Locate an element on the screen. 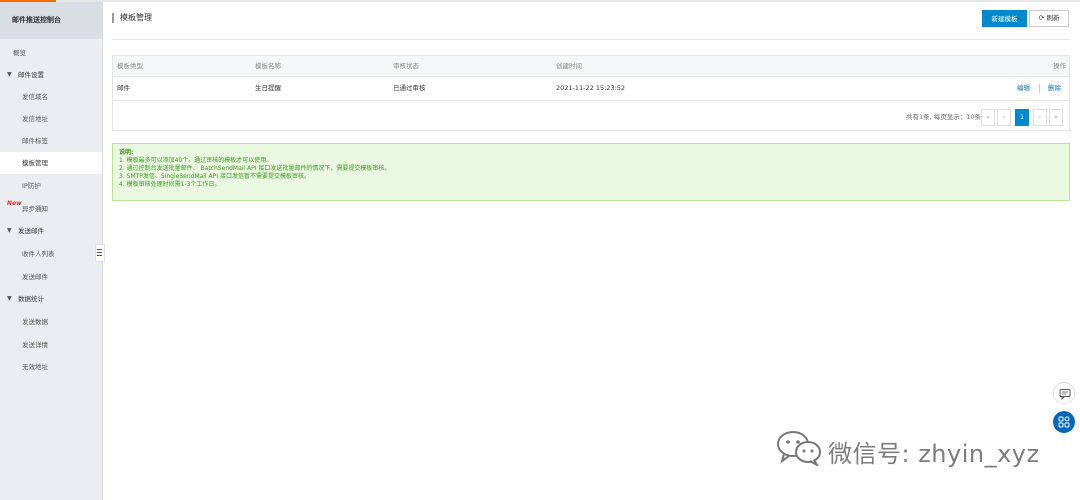 The height and width of the screenshot is (500, 1080). table-row: 邮件 生日提醒 已通过审核 2021-11-22 15:23:52 编辑 删除 is located at coordinates (591, 89).